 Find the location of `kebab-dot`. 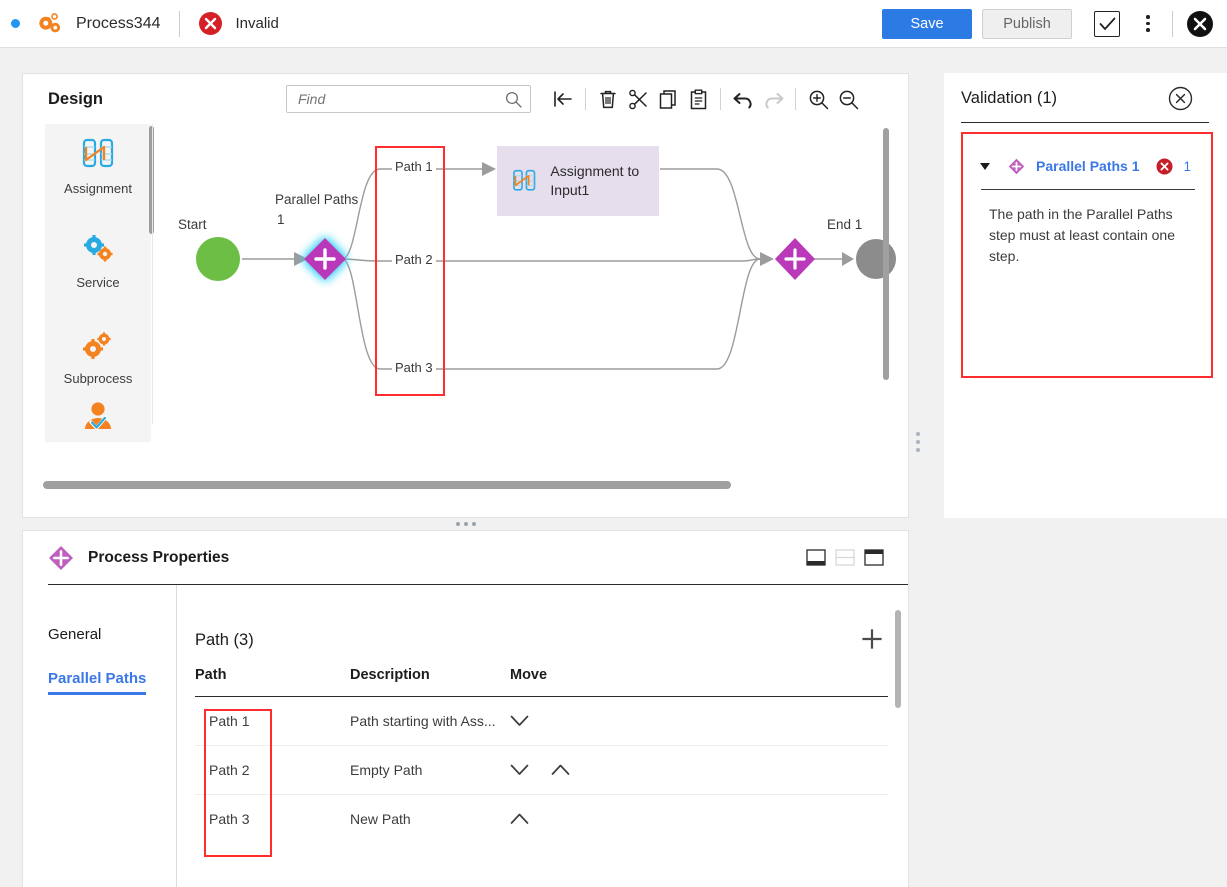

kebab-dot is located at coordinates (1148, 30).